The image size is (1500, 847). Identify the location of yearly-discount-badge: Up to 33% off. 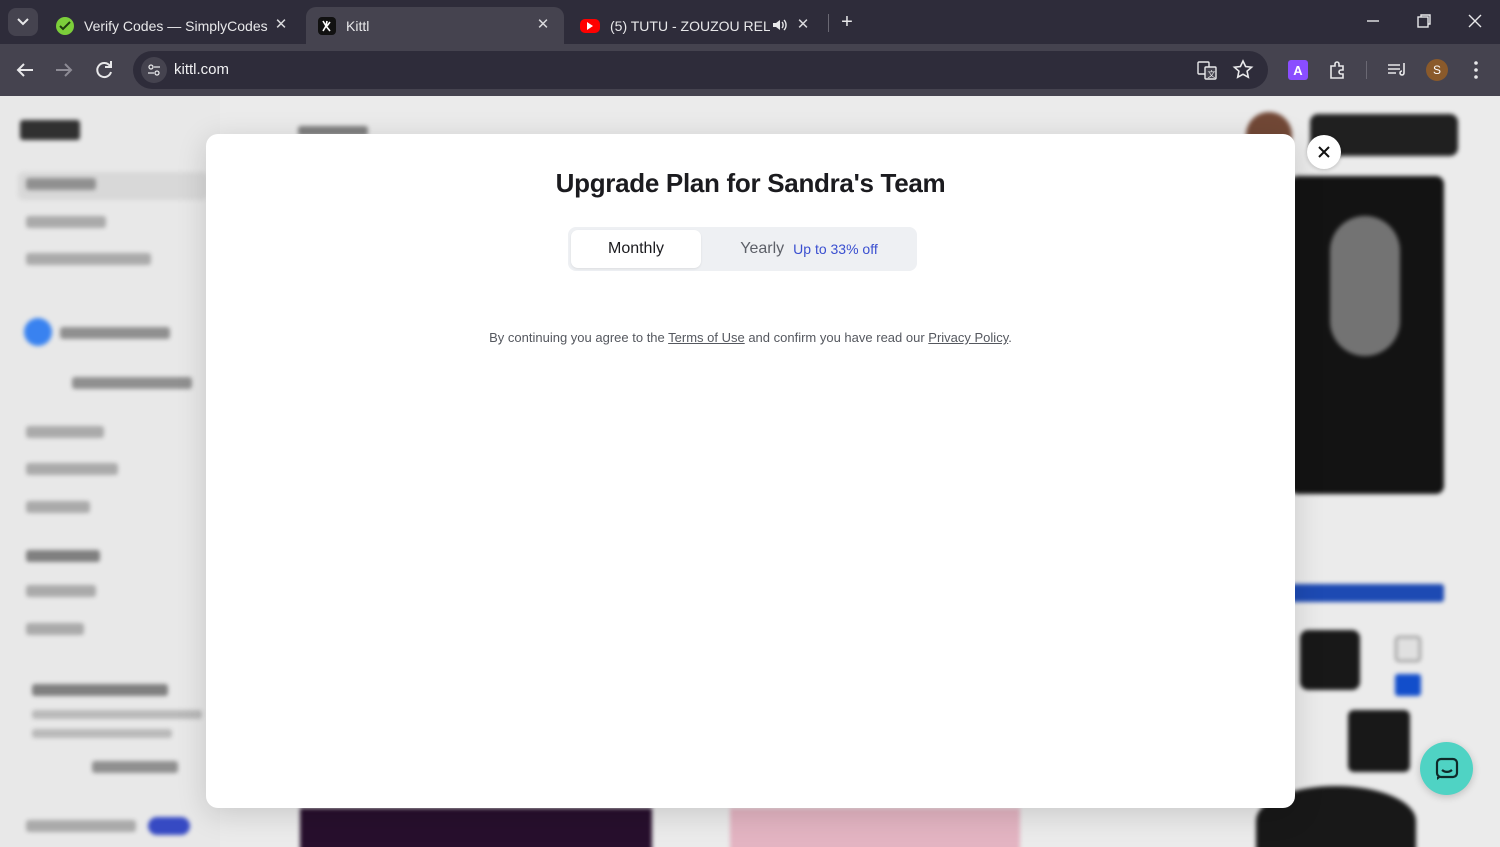
(835, 249).